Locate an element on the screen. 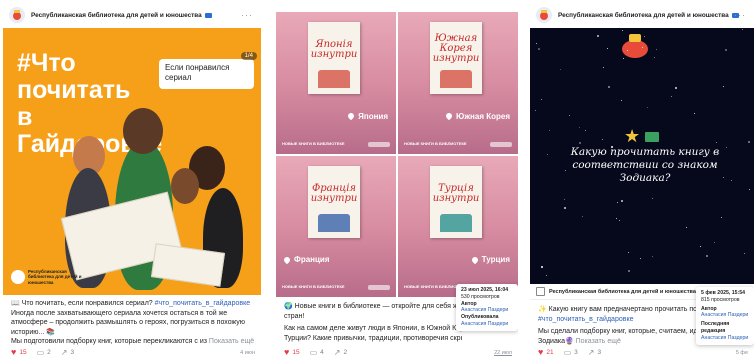  comment-button: ▭ 2 is located at coordinates (44, 352).